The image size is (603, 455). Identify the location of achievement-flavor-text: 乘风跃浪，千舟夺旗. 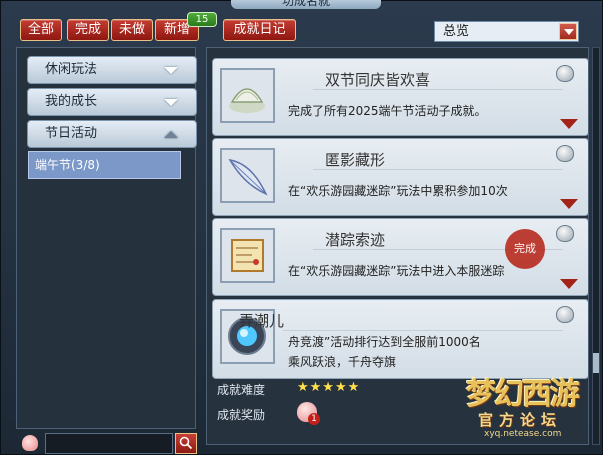
(342, 362).